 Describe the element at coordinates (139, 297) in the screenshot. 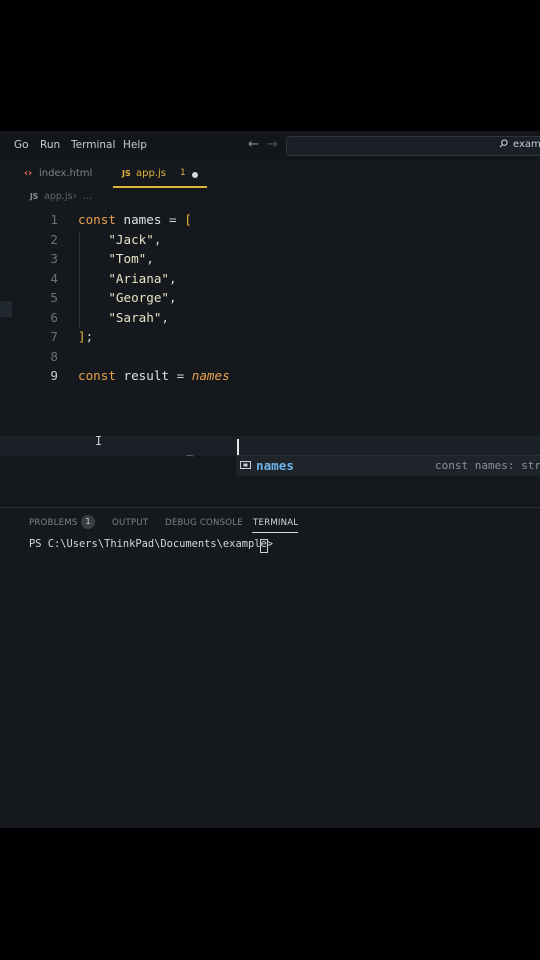

I see `code-token: "George"` at that location.